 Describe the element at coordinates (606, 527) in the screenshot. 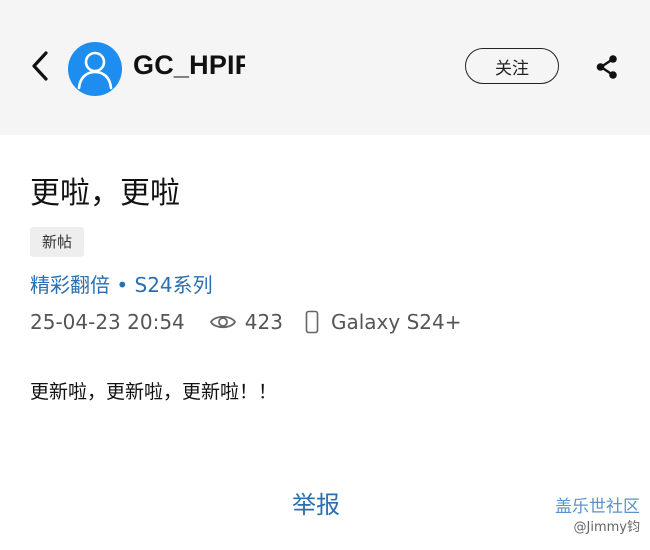

I see `watermark-user: @Jimmy钧` at that location.